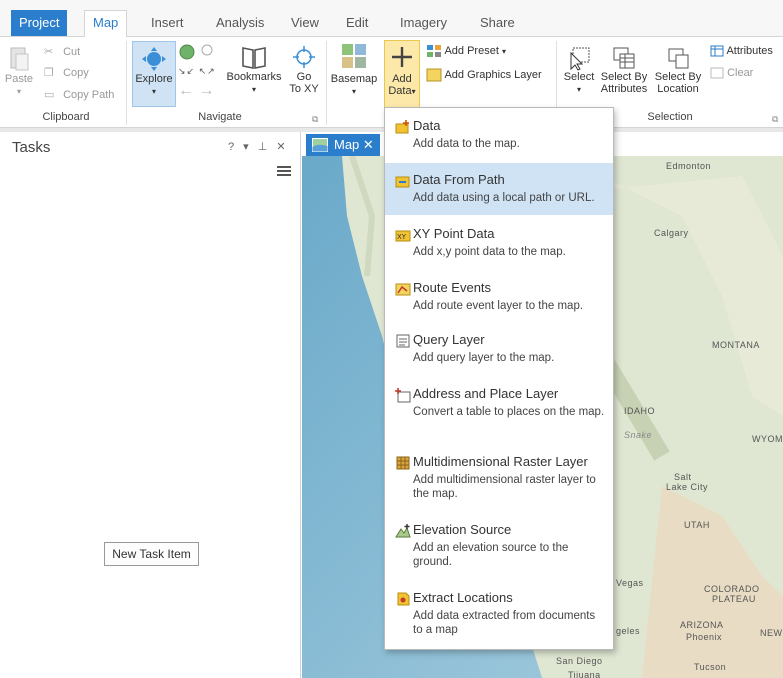 This screenshot has width=783, height=678. Describe the element at coordinates (66, 117) in the screenshot. I see `clipboard-group-label: Clipboard` at that location.